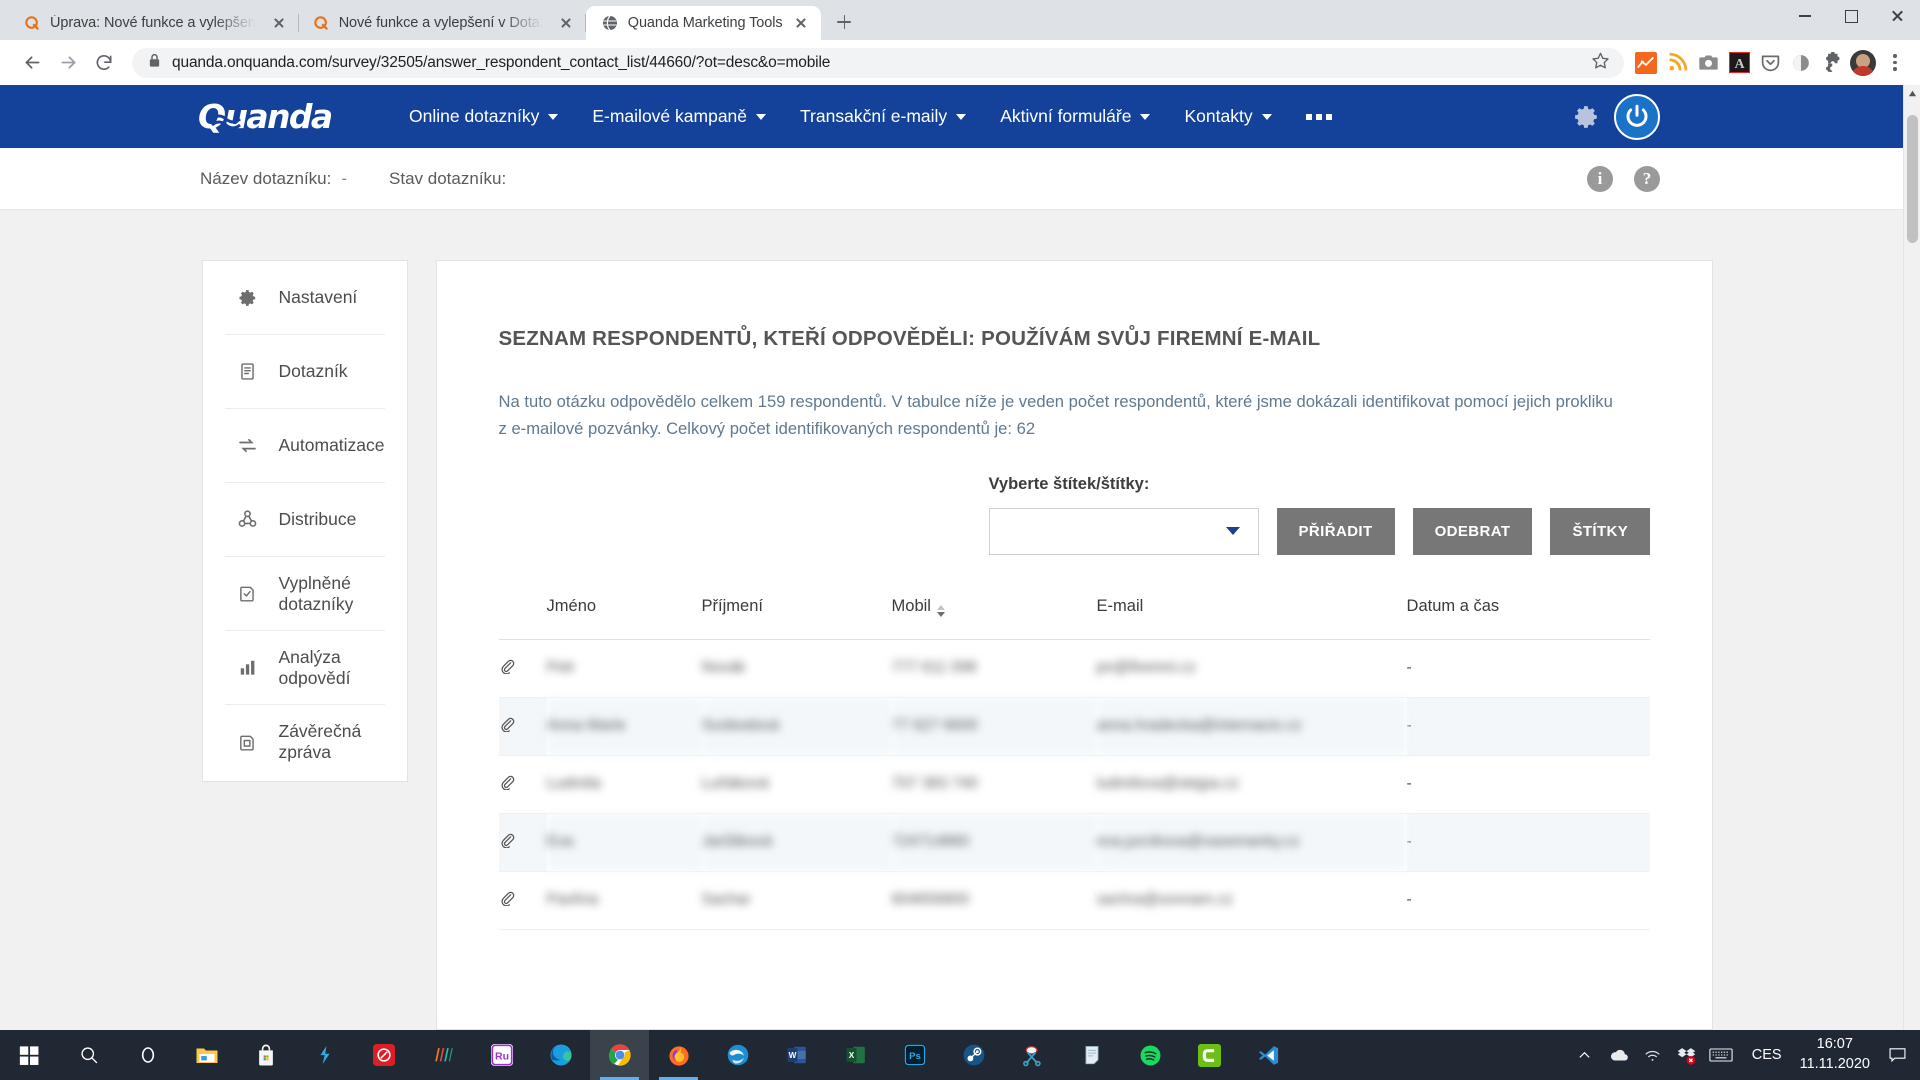 This screenshot has height=1080, width=1920. I want to click on adobe-photoshop-icon: Ps, so click(914, 1055).